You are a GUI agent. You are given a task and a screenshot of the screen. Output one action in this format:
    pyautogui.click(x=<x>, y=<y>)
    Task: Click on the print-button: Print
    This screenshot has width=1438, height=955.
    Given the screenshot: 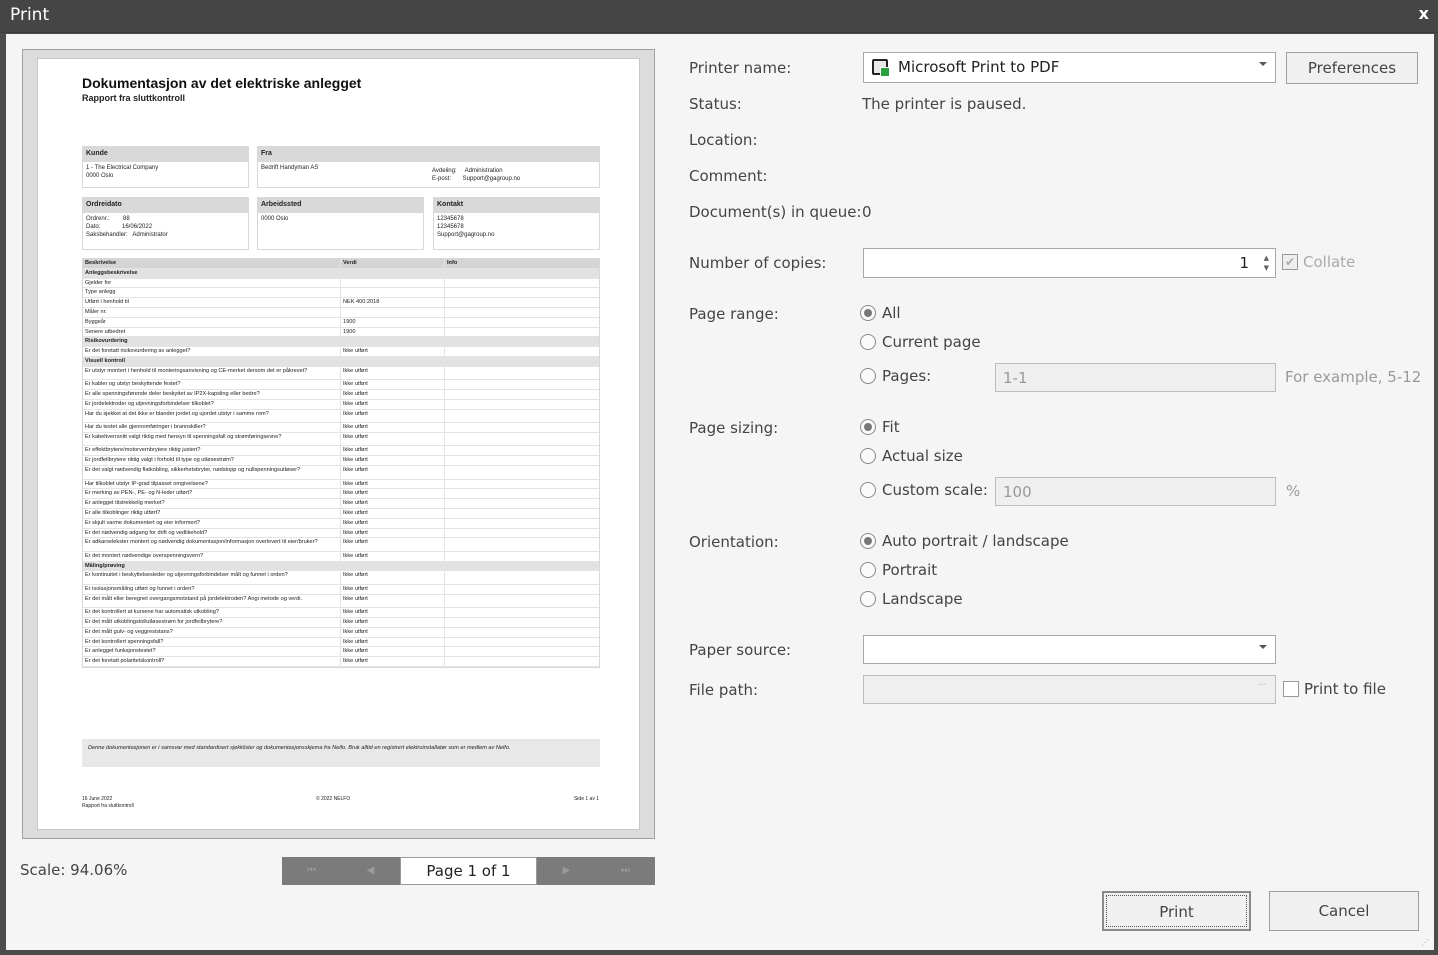 What is the action you would take?
    pyautogui.click(x=1176, y=911)
    